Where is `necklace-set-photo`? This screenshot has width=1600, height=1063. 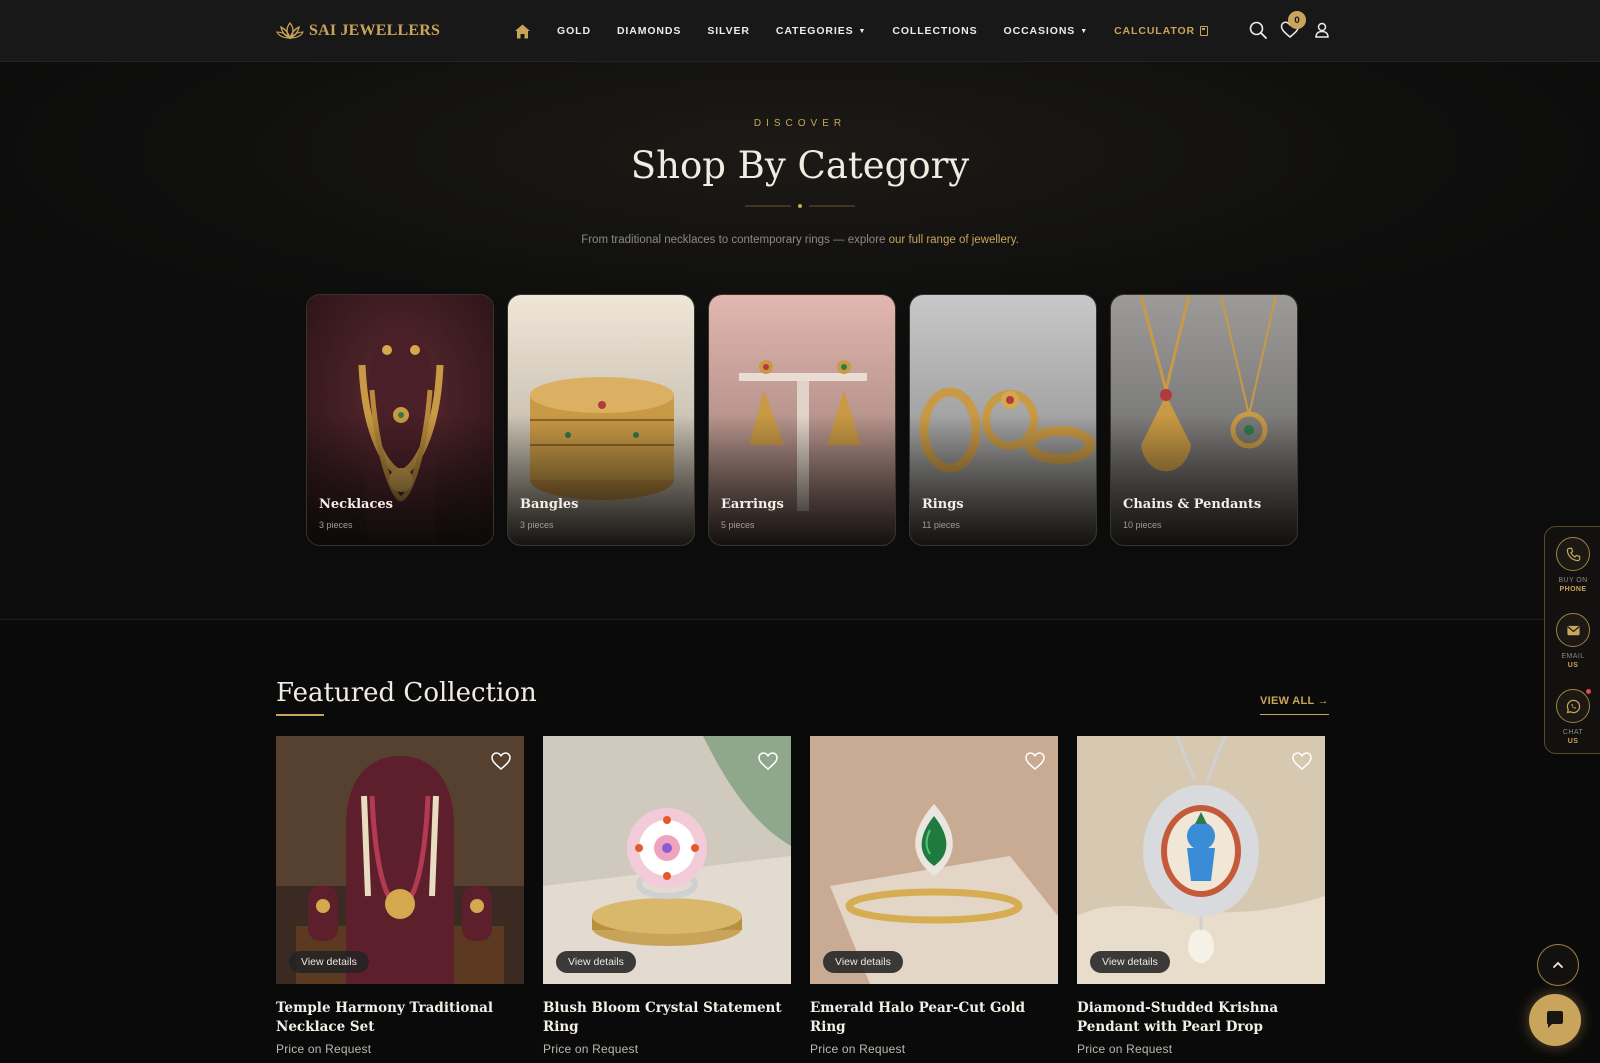 necklace-set-photo is located at coordinates (400, 860).